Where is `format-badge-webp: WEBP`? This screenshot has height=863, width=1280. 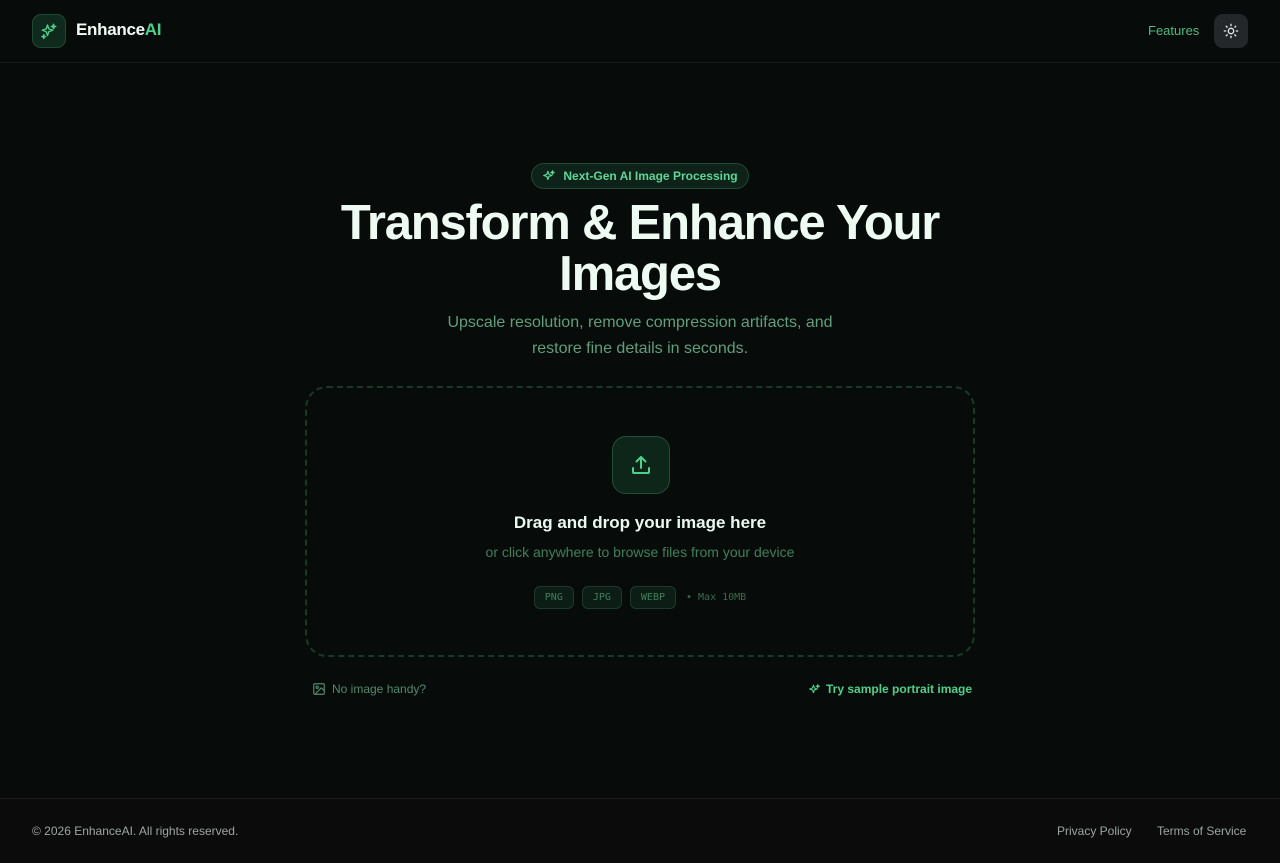
format-badge-webp: WEBP is located at coordinates (652, 597).